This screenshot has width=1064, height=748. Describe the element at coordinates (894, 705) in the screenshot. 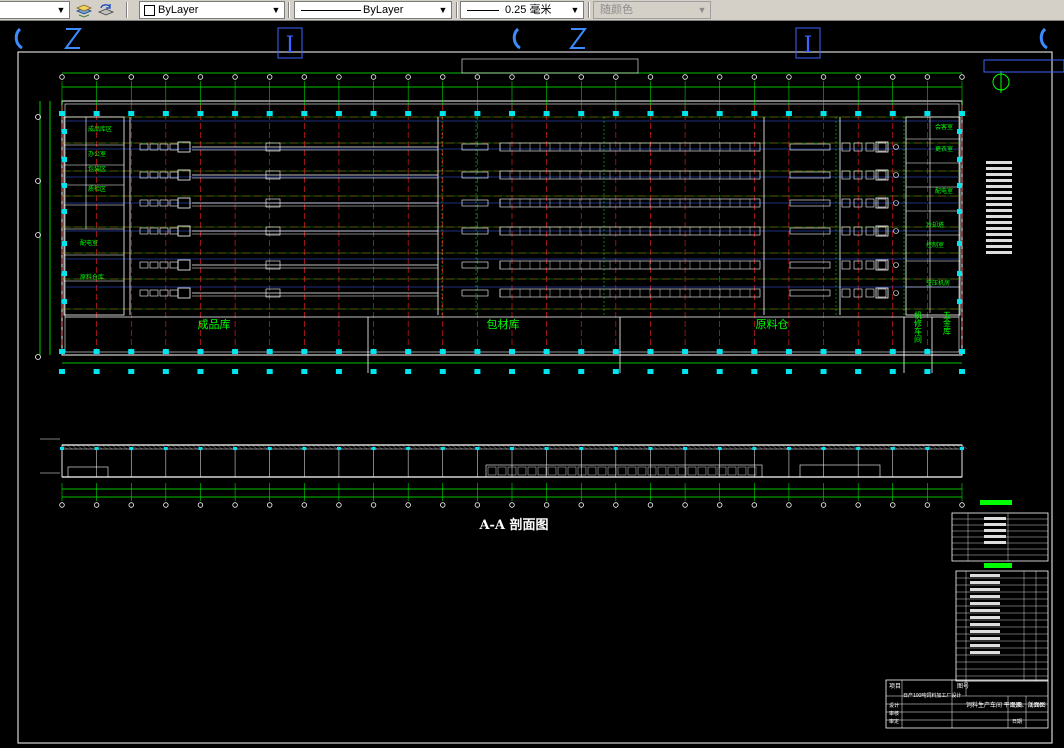

I see `title-block-row-label: 设计` at that location.